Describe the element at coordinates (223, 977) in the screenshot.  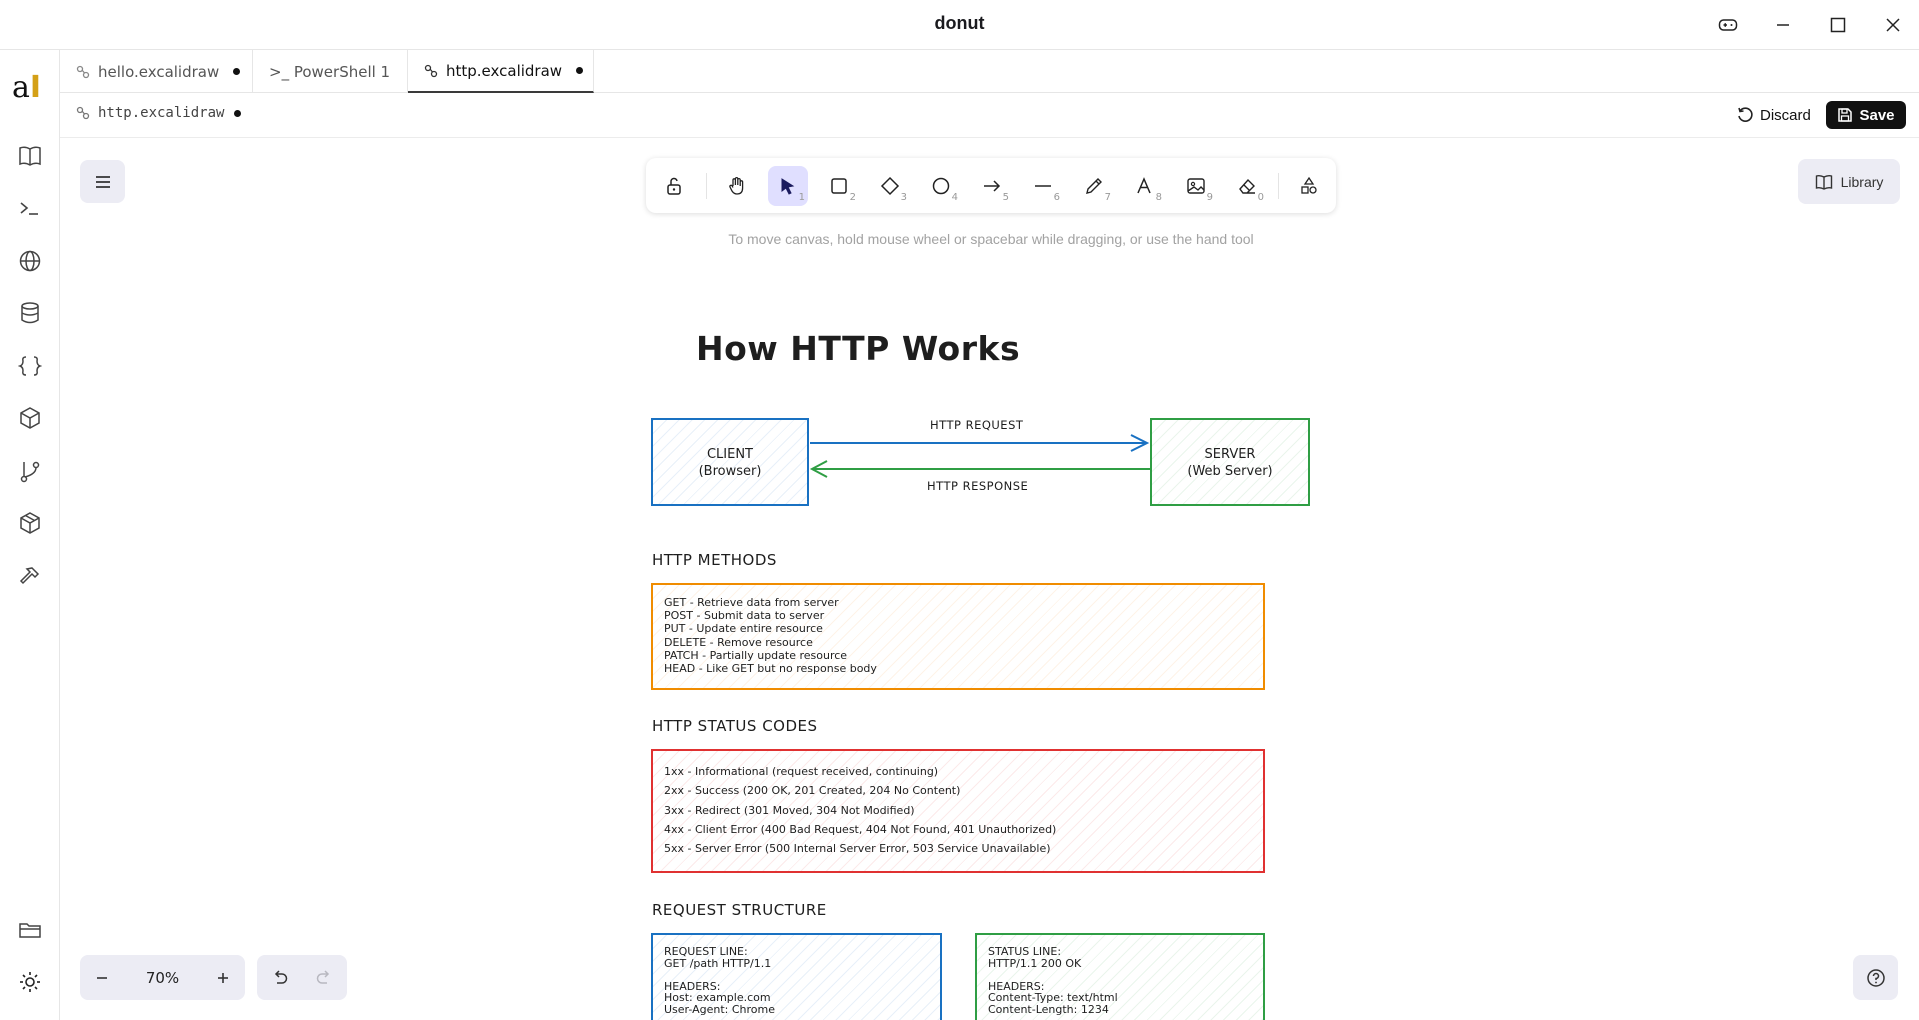
I see `zoom-in-button` at that location.